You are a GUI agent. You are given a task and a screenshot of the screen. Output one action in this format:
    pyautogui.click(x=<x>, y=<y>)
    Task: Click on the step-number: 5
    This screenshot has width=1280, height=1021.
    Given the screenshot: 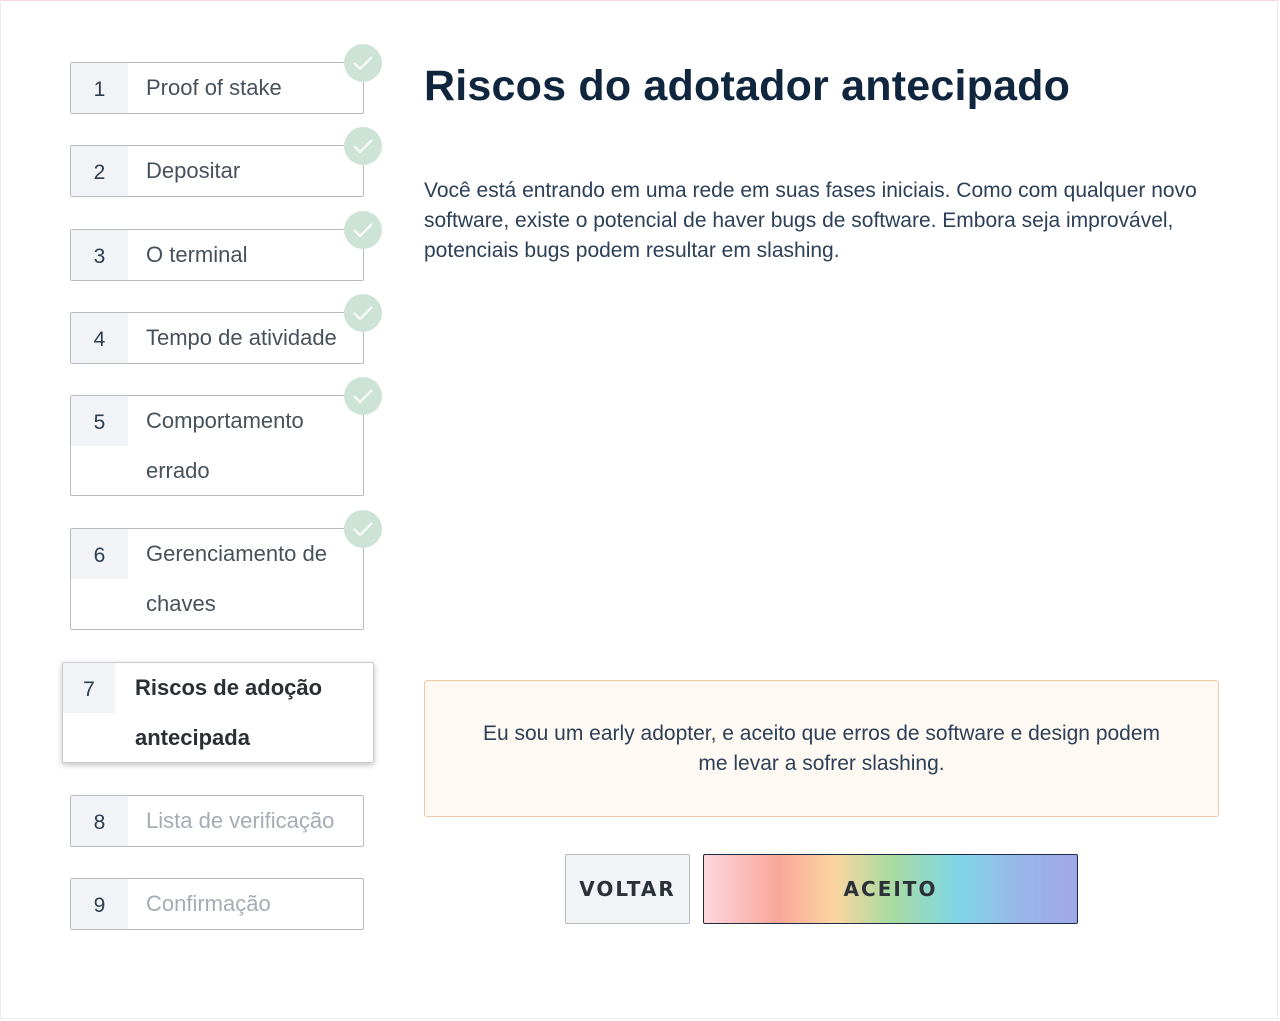 What is the action you would take?
    pyautogui.click(x=99, y=421)
    